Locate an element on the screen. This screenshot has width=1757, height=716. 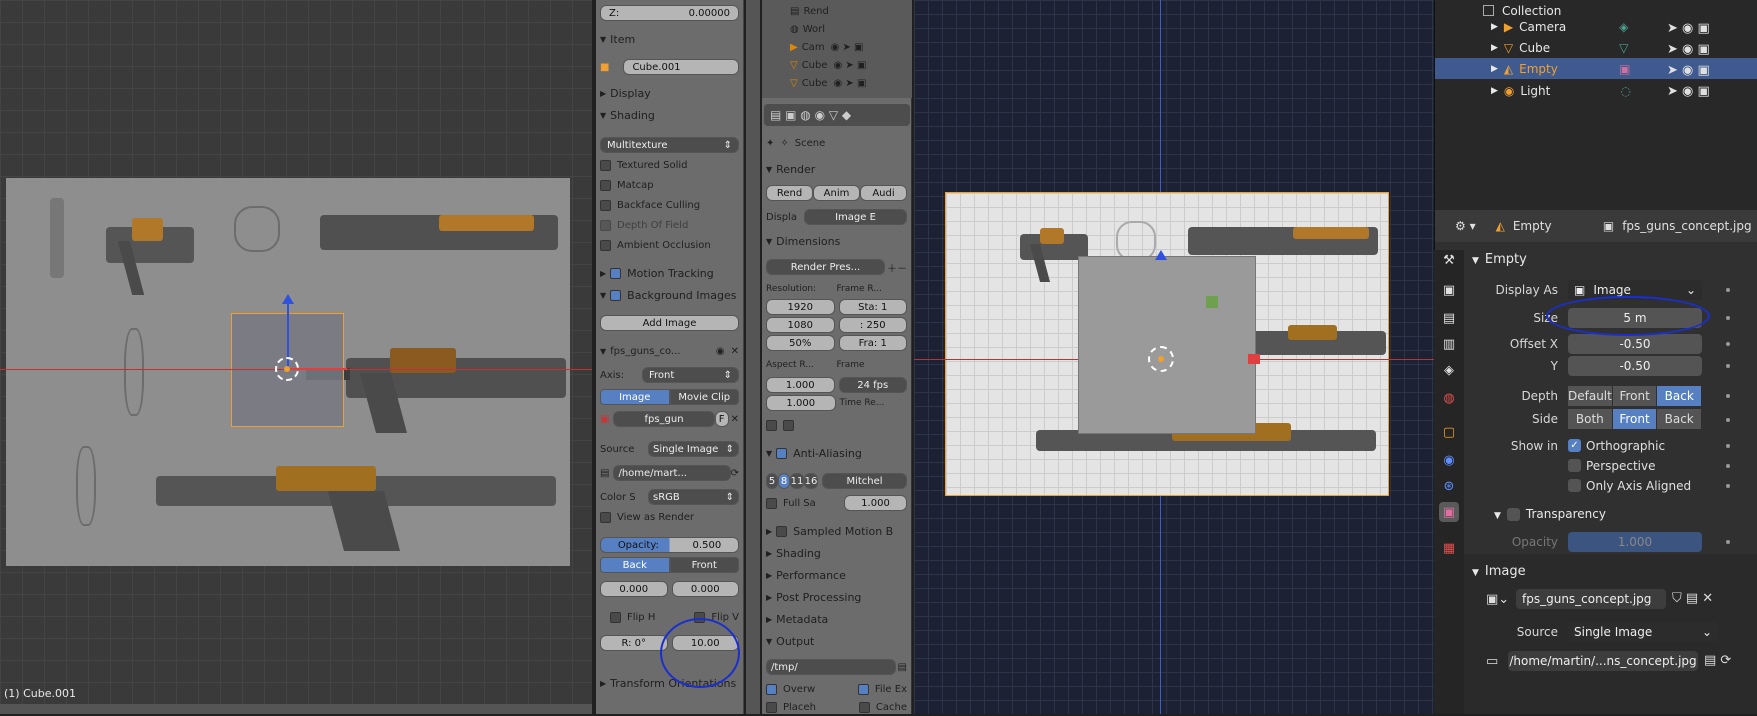
axis-select: Front ⇕ is located at coordinates (690, 375).